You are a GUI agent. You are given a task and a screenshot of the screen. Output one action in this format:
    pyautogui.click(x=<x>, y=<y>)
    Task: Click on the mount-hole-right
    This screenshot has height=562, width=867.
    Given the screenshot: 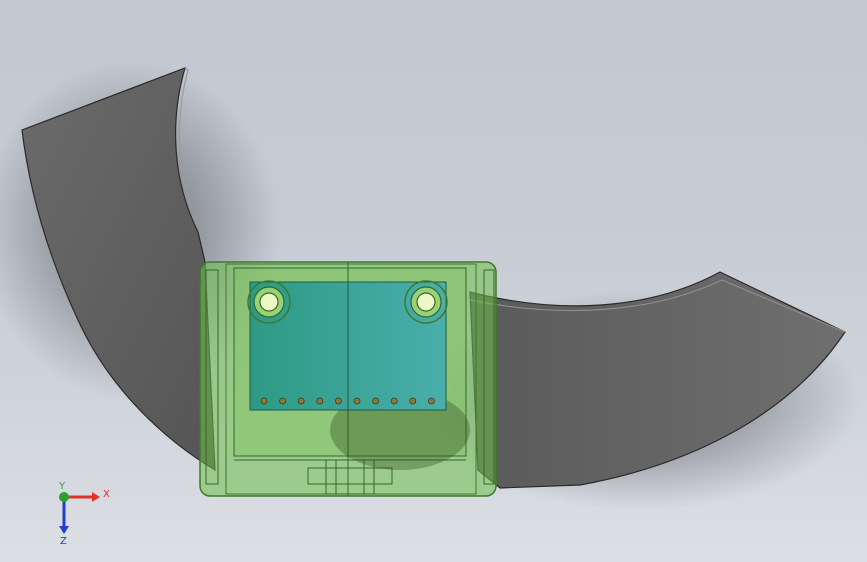 What is the action you would take?
    pyautogui.click(x=426, y=302)
    